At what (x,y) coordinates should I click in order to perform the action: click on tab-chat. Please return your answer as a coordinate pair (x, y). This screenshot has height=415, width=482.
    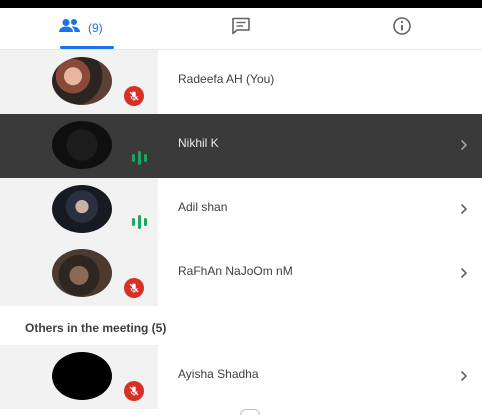
    Looking at the image, I should click on (241, 28).